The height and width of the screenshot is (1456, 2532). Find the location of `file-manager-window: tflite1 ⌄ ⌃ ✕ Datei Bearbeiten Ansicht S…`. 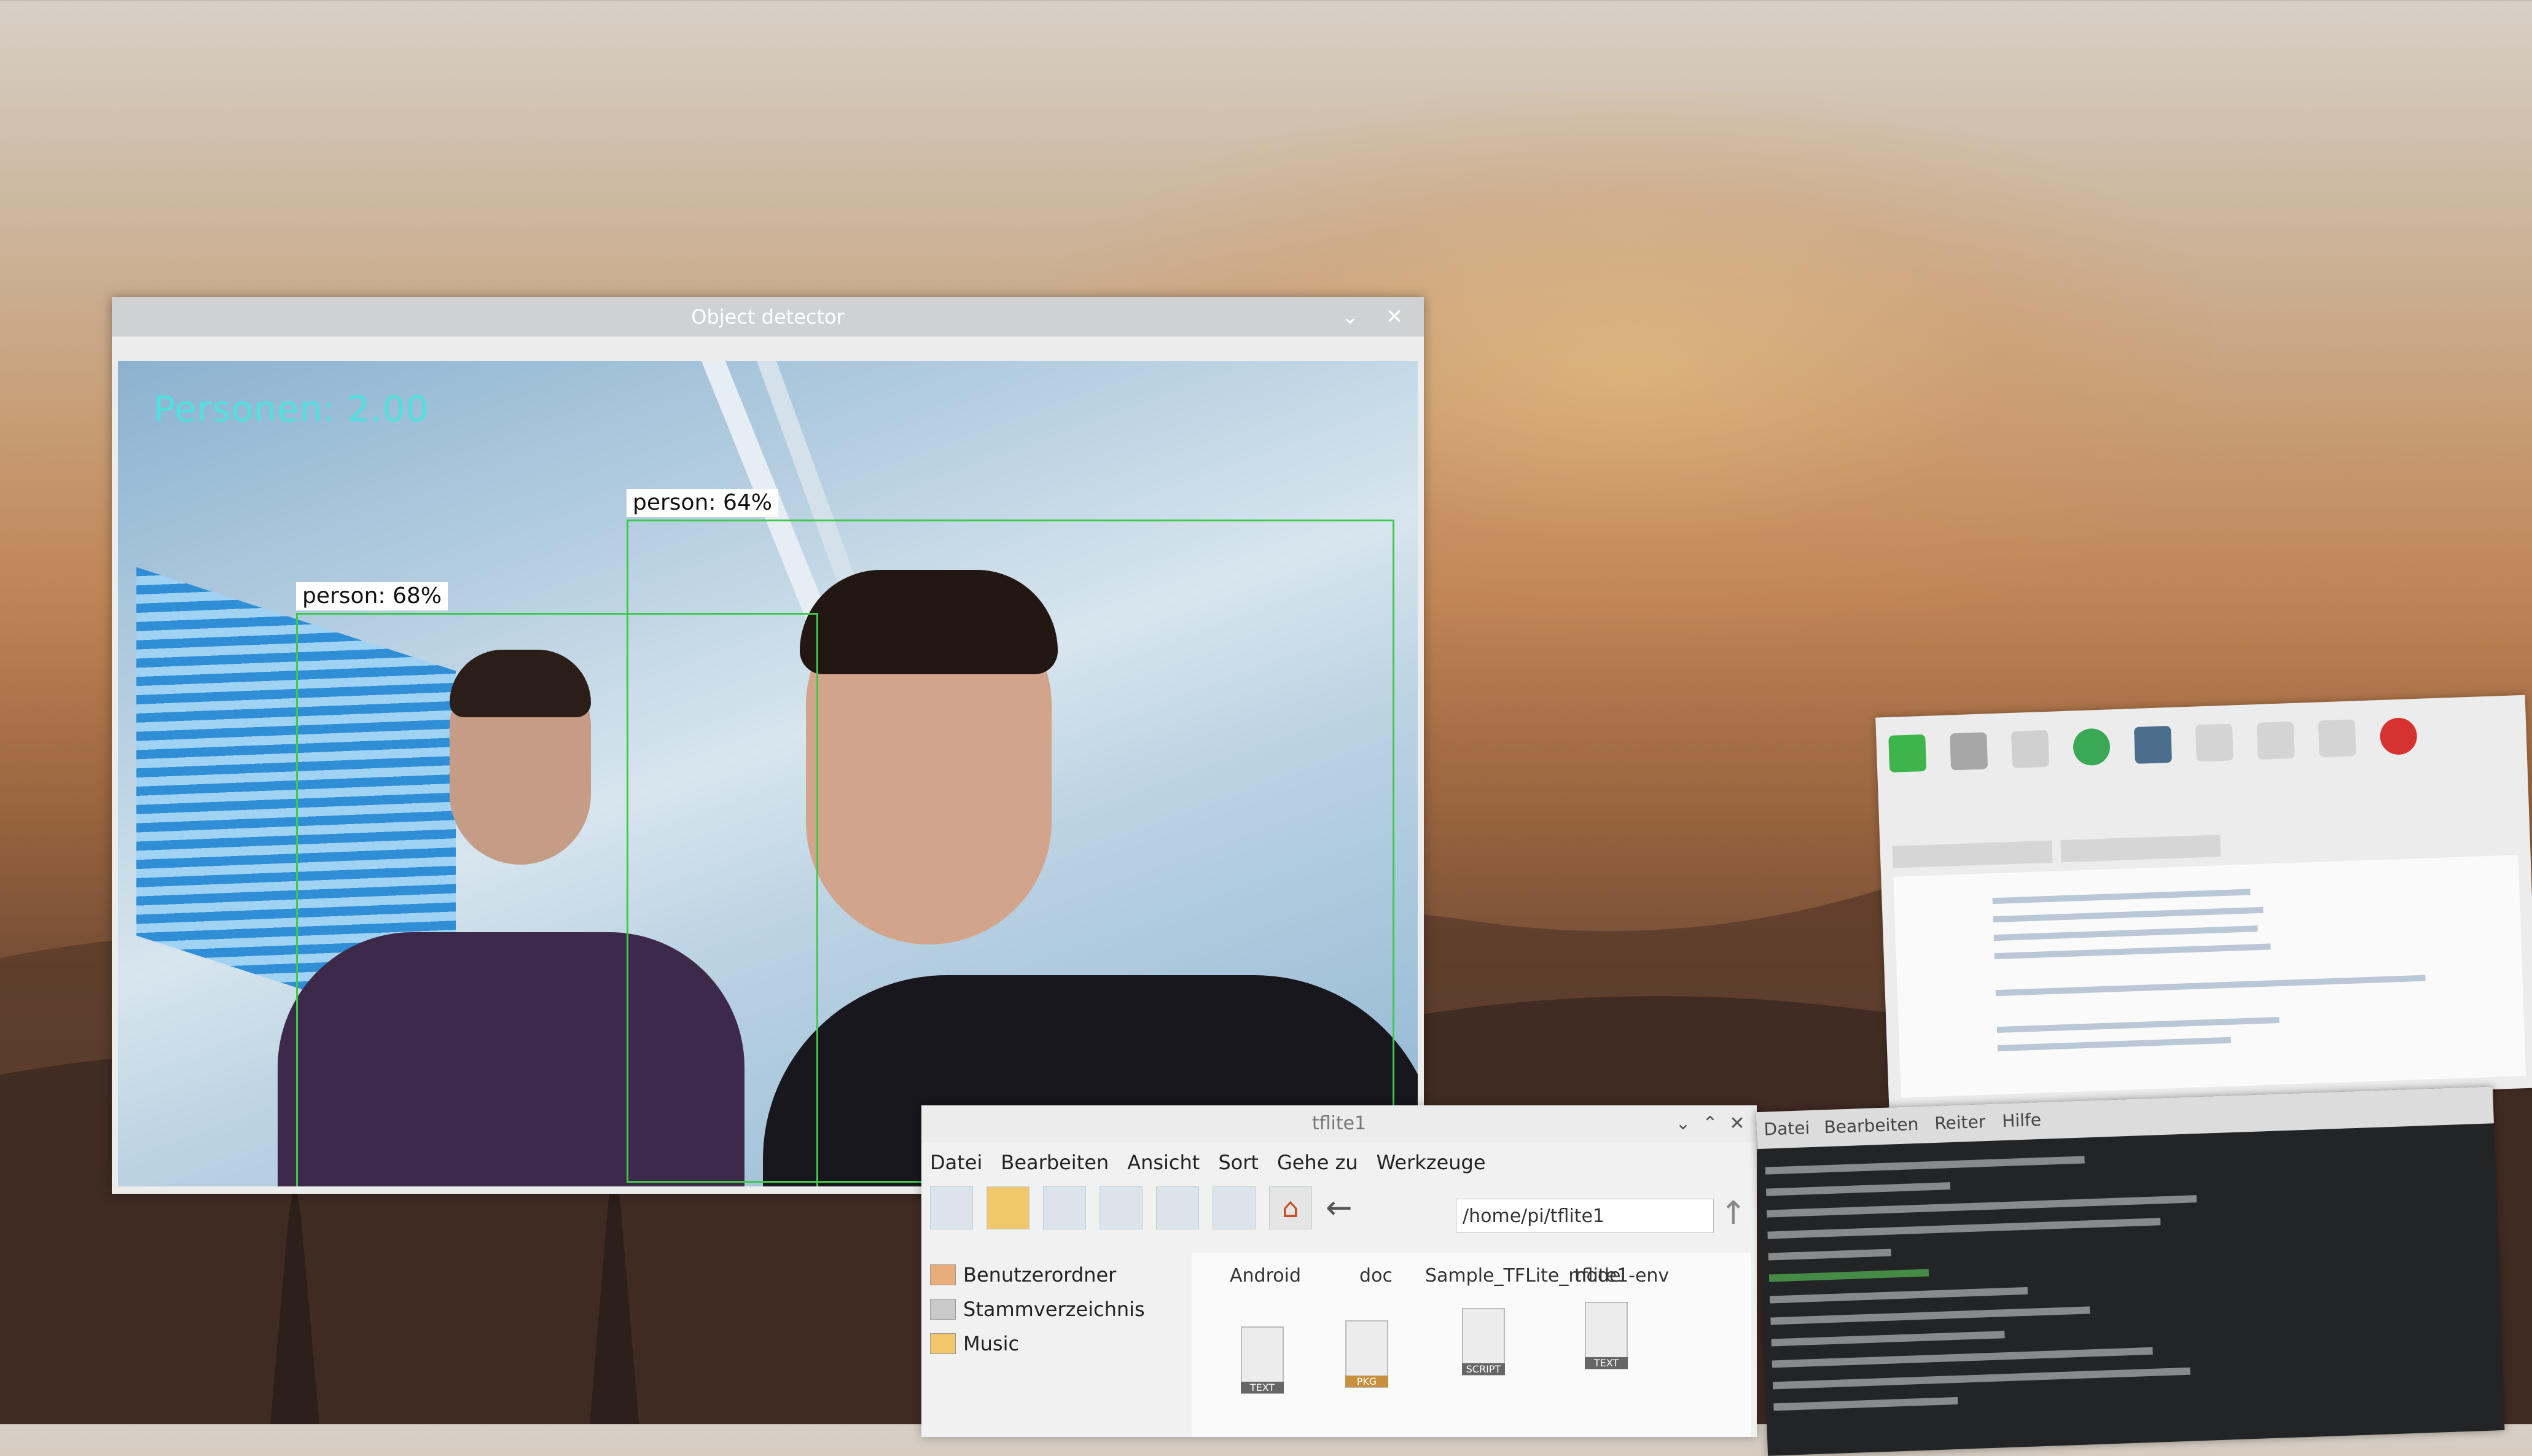

file-manager-window: tflite1 ⌄ ⌃ ✕ Datei Bearbeiten Ansicht S… is located at coordinates (1339, 1271).